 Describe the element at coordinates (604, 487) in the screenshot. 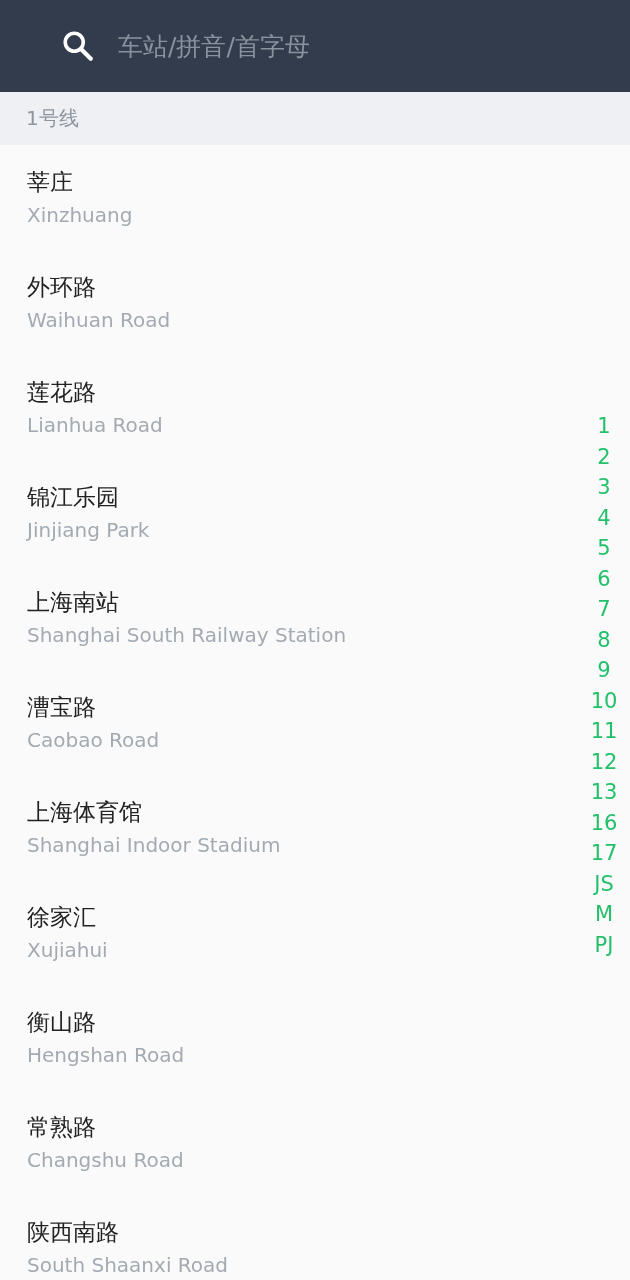

I see `line-index-item: 3` at that location.